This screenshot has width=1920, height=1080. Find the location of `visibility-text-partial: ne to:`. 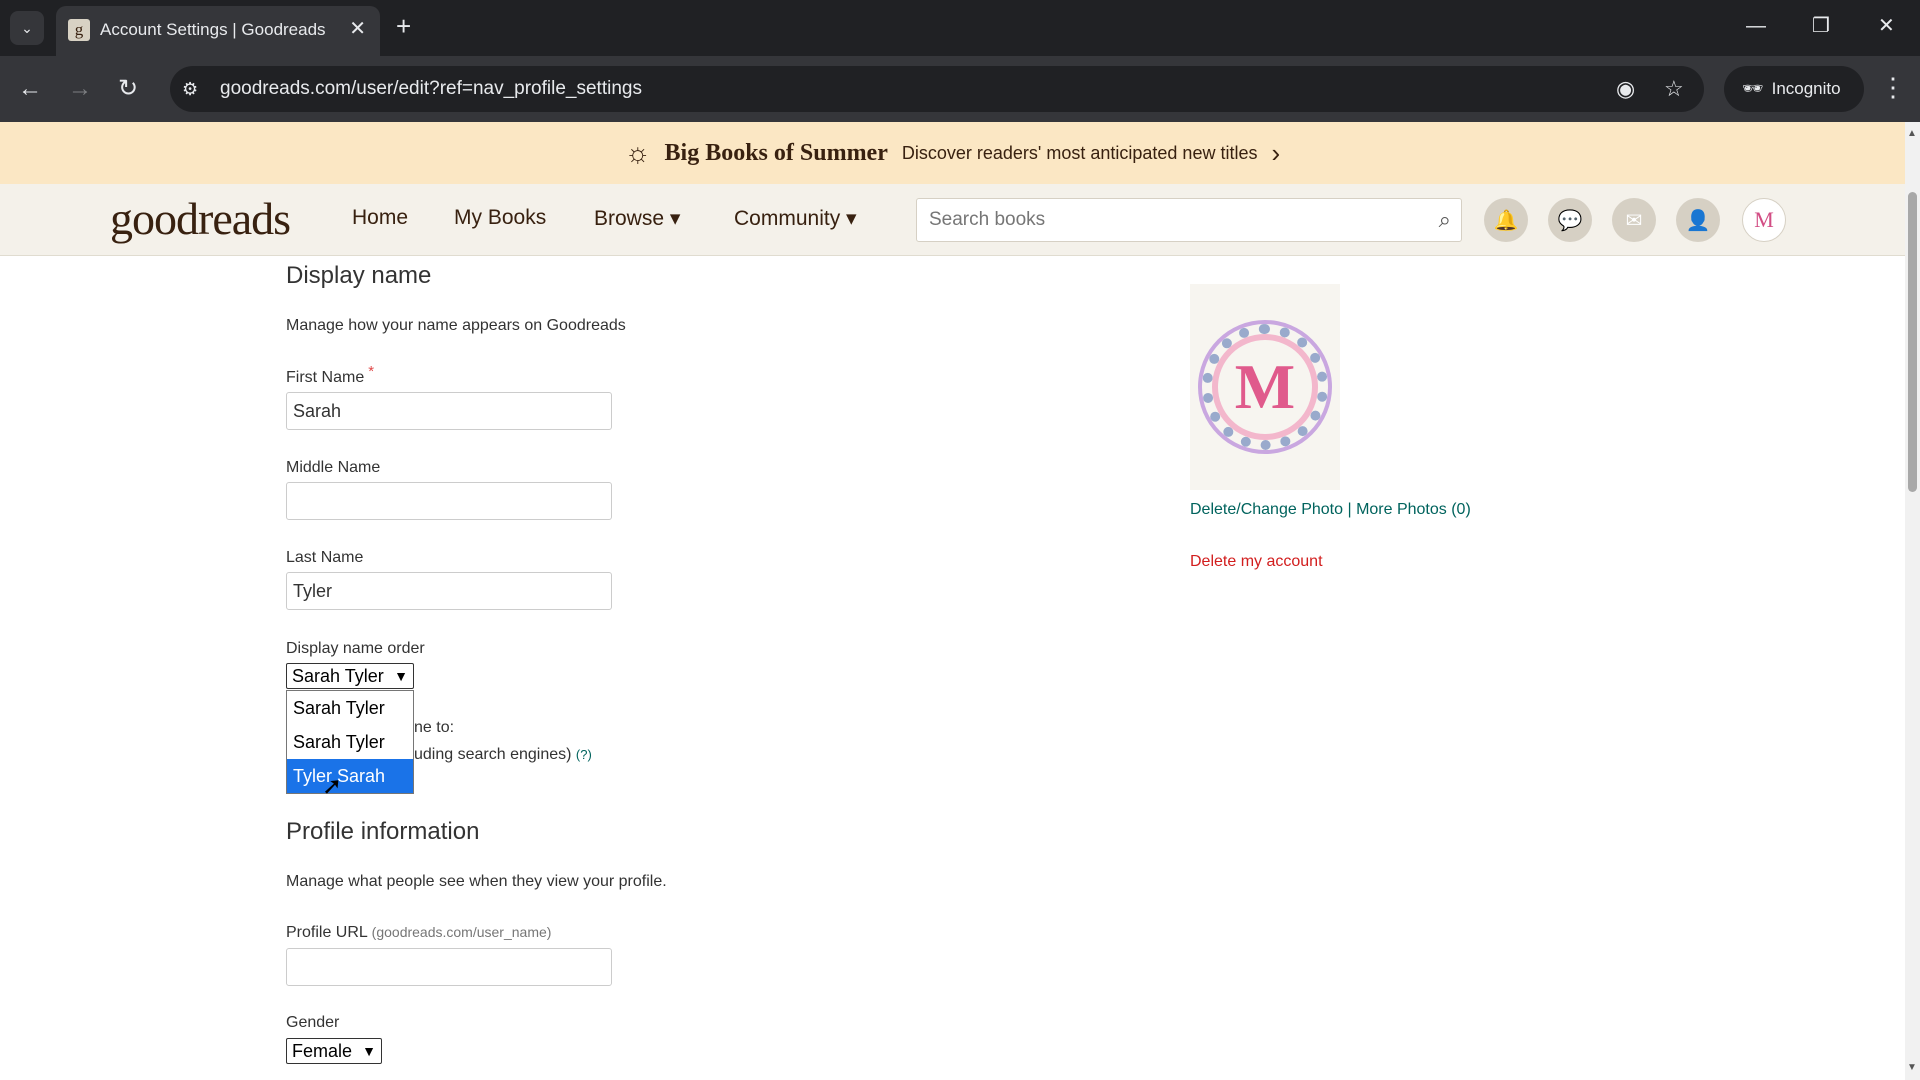

visibility-text-partial: ne to: is located at coordinates (434, 727).